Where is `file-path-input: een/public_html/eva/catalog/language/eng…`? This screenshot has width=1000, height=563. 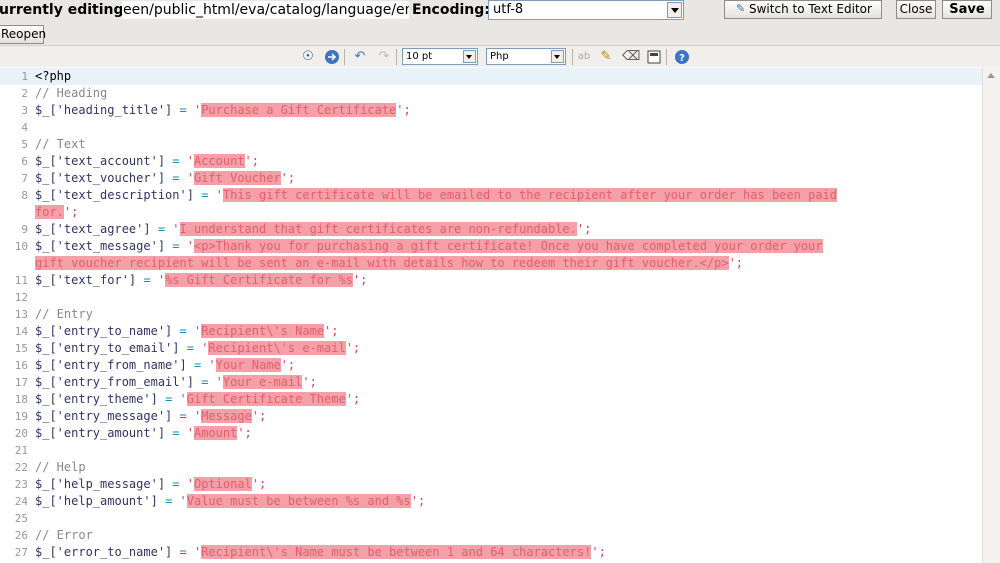
file-path-input: een/public_html/eva/catalog/language/eng… is located at coordinates (265, 10).